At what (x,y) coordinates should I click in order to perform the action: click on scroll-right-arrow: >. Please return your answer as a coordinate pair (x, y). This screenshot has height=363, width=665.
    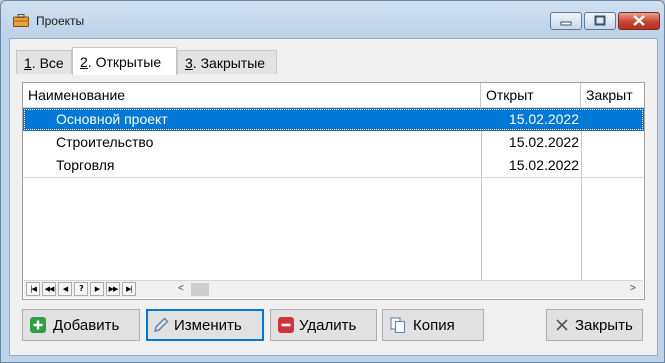
    Looking at the image, I should click on (633, 288).